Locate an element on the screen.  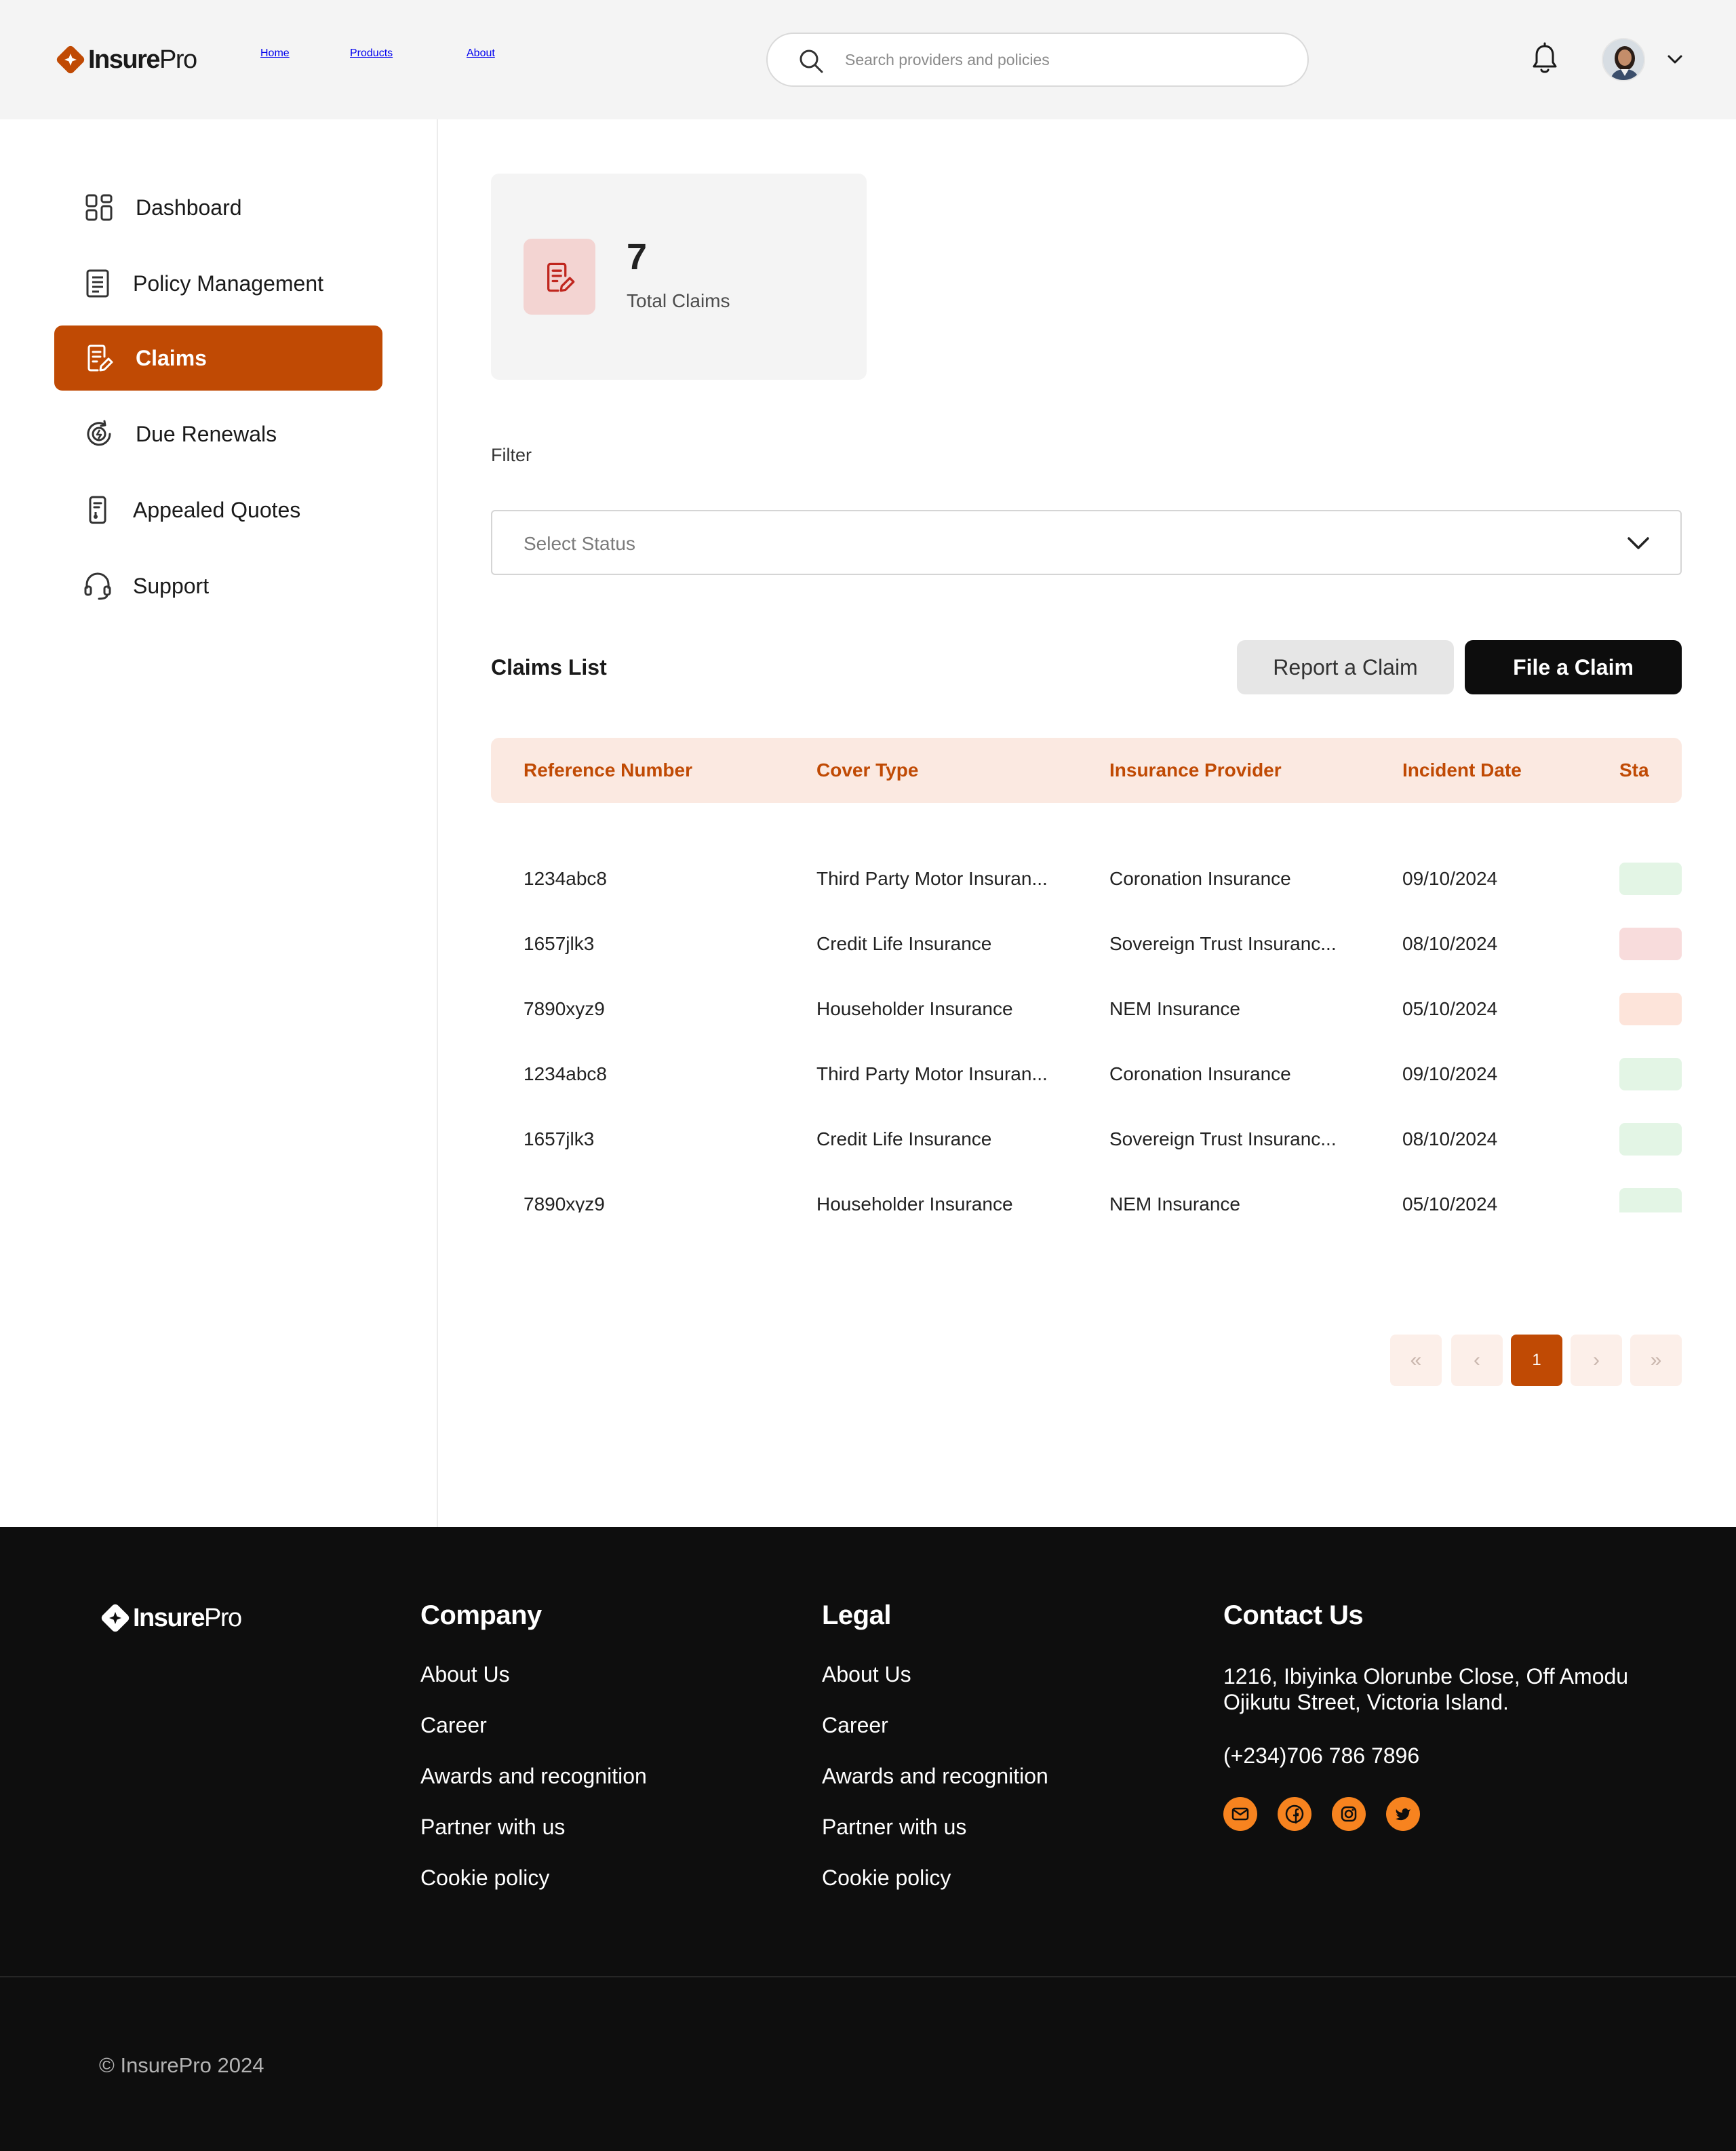
top-header: InsurePro Home Products About is located at coordinates (868, 59).